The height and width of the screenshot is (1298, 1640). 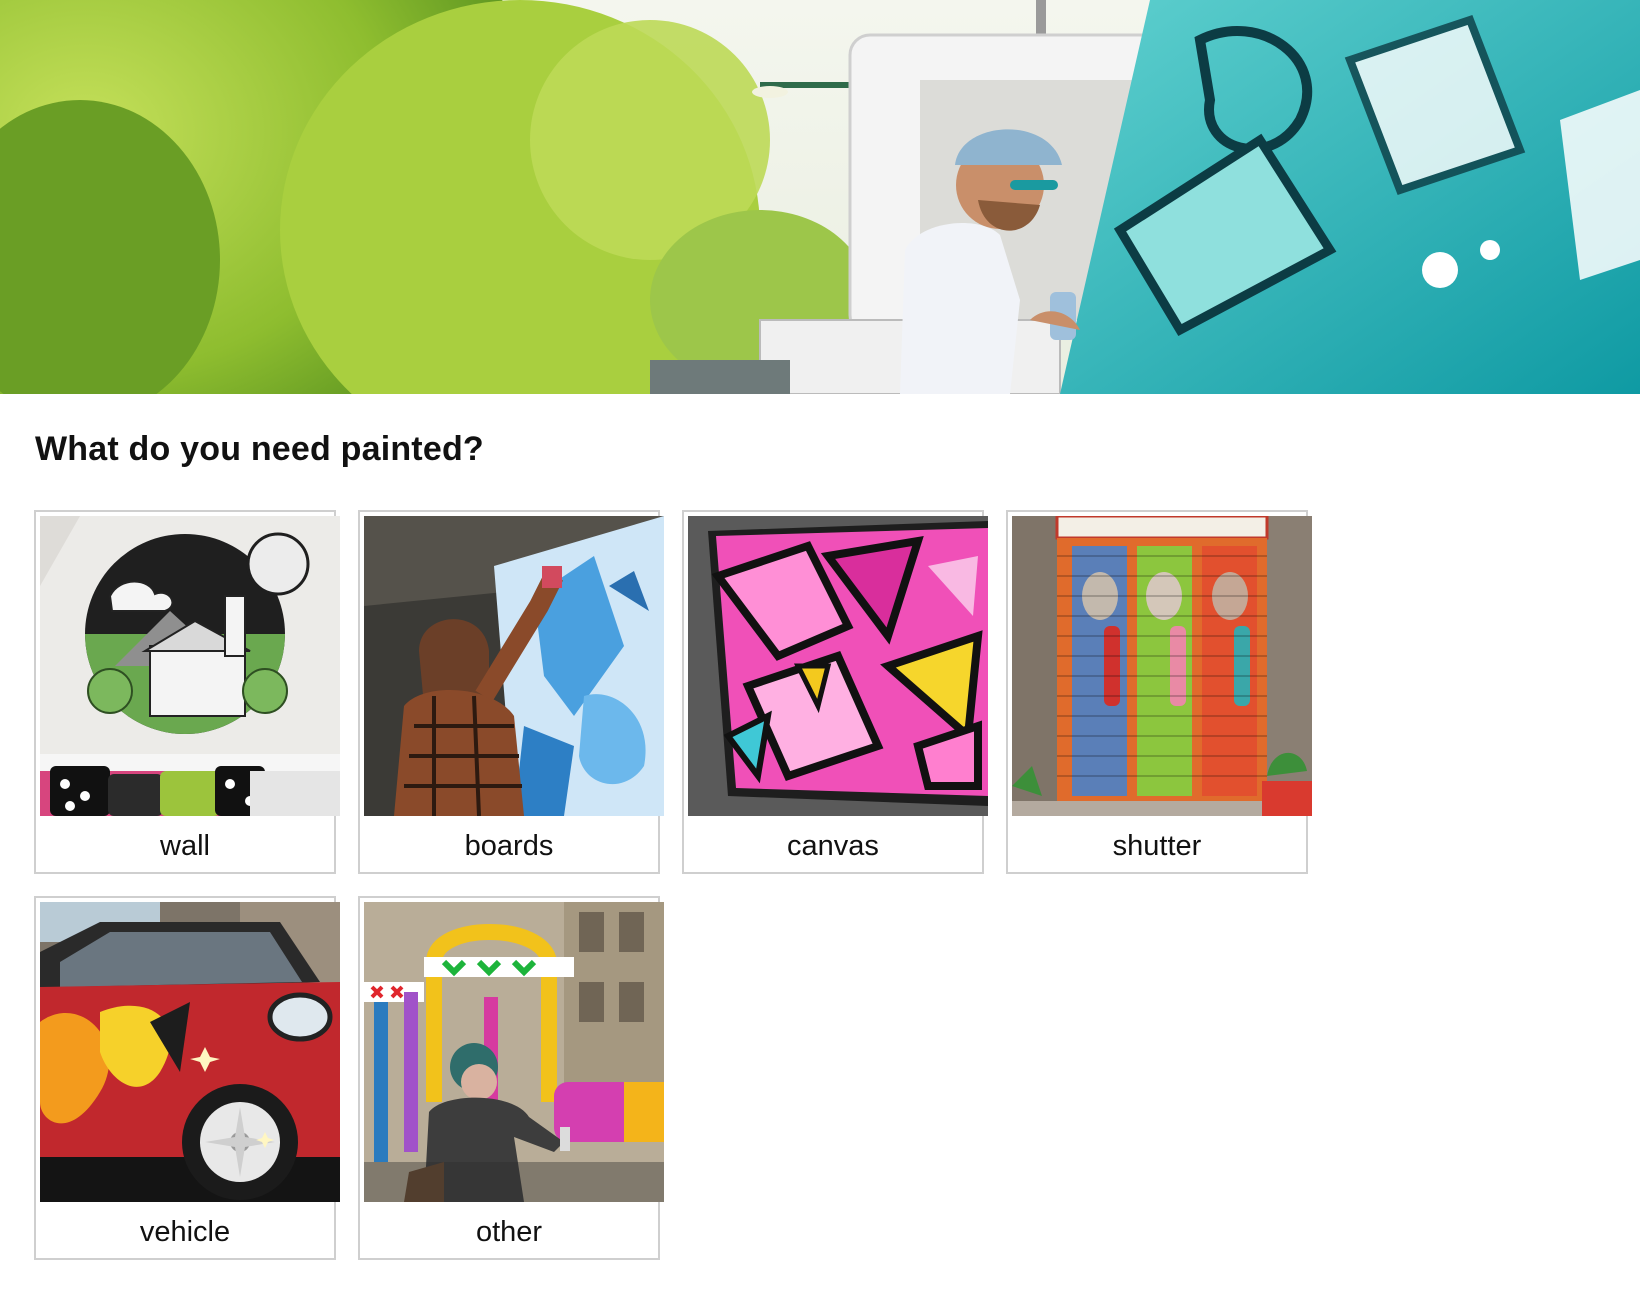 What do you see at coordinates (185, 846) in the screenshot?
I see `option-label: wall` at bounding box center [185, 846].